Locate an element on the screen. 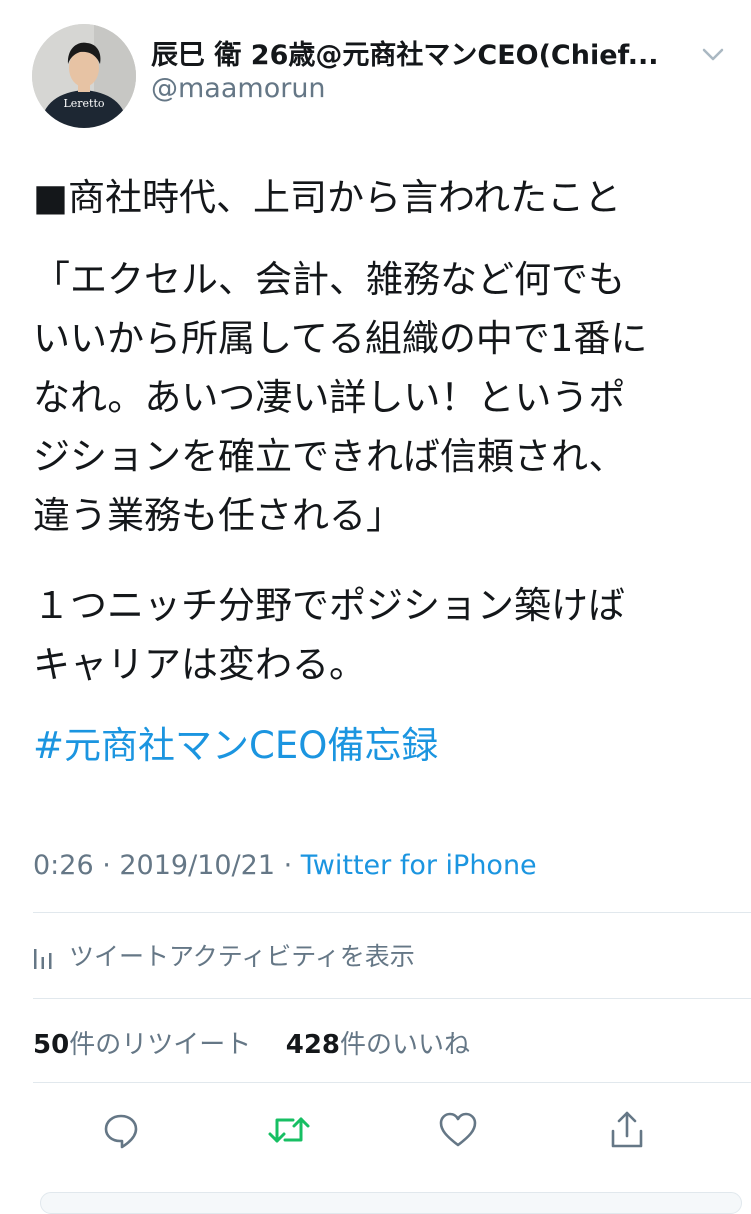 Image resolution: width=751 pixels, height=1214 pixels. tweet-actions is located at coordinates (375, 1130).